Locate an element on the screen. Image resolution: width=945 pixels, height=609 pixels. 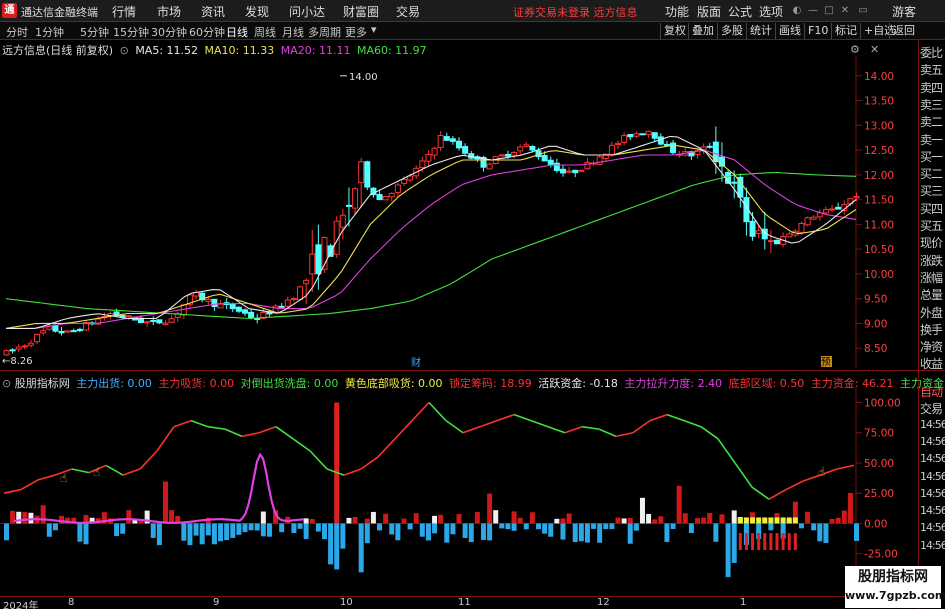
sidebar-item: 涨跌 is located at coordinates (931, 260).